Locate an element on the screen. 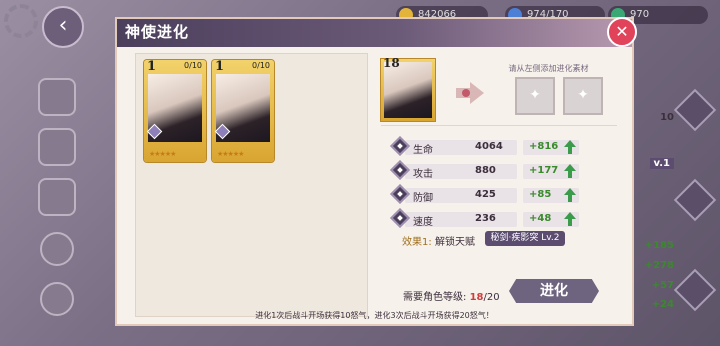 Image resolution: width=720 pixels, height=346 pixels. stat-row-attack: 攻击 880 +177 is located at coordinates (485, 170).